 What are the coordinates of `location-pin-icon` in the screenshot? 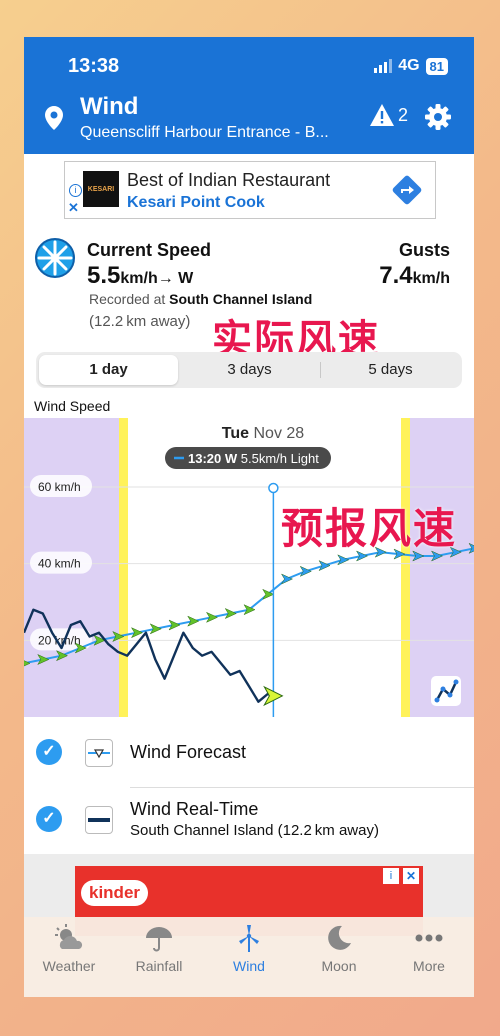 It's located at (54, 120).